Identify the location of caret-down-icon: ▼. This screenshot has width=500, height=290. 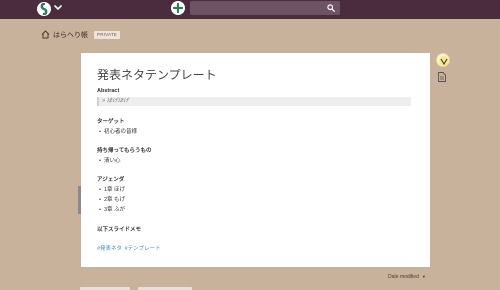
(423, 276).